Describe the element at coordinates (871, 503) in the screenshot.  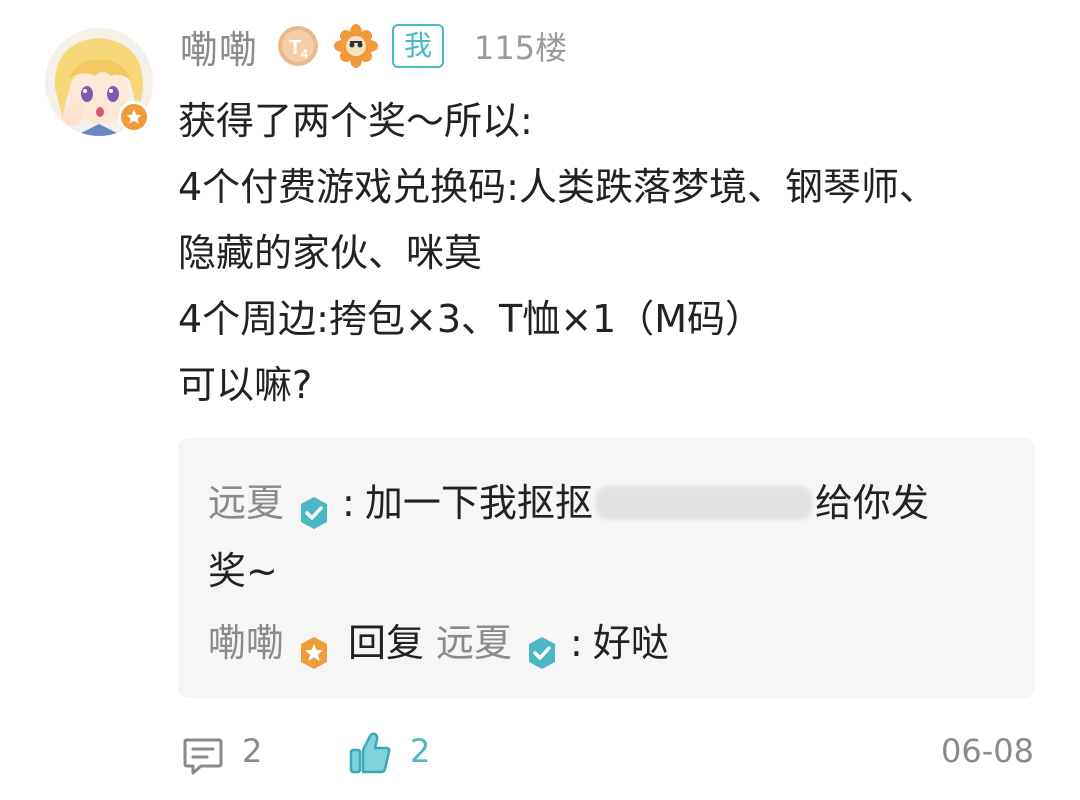
I see `reply-text: 给你发` at that location.